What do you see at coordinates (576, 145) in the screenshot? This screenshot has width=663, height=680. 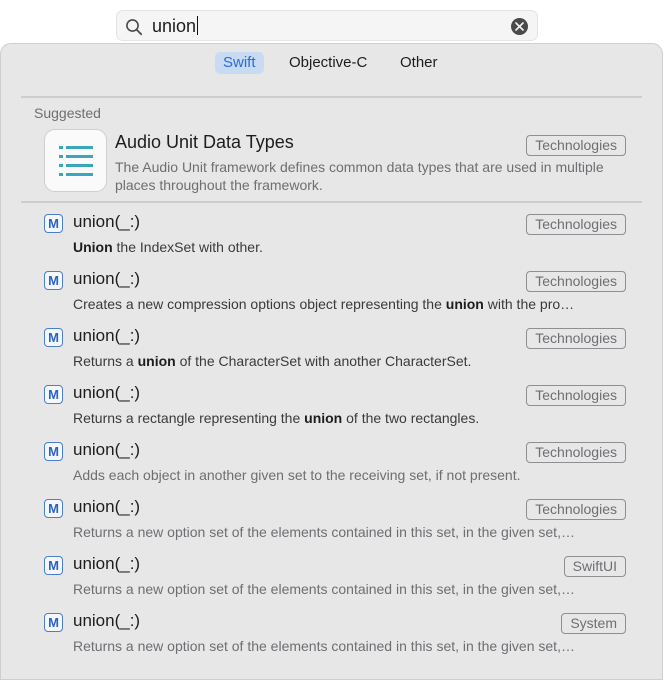 I see `suggested-badge: Technologies` at bounding box center [576, 145].